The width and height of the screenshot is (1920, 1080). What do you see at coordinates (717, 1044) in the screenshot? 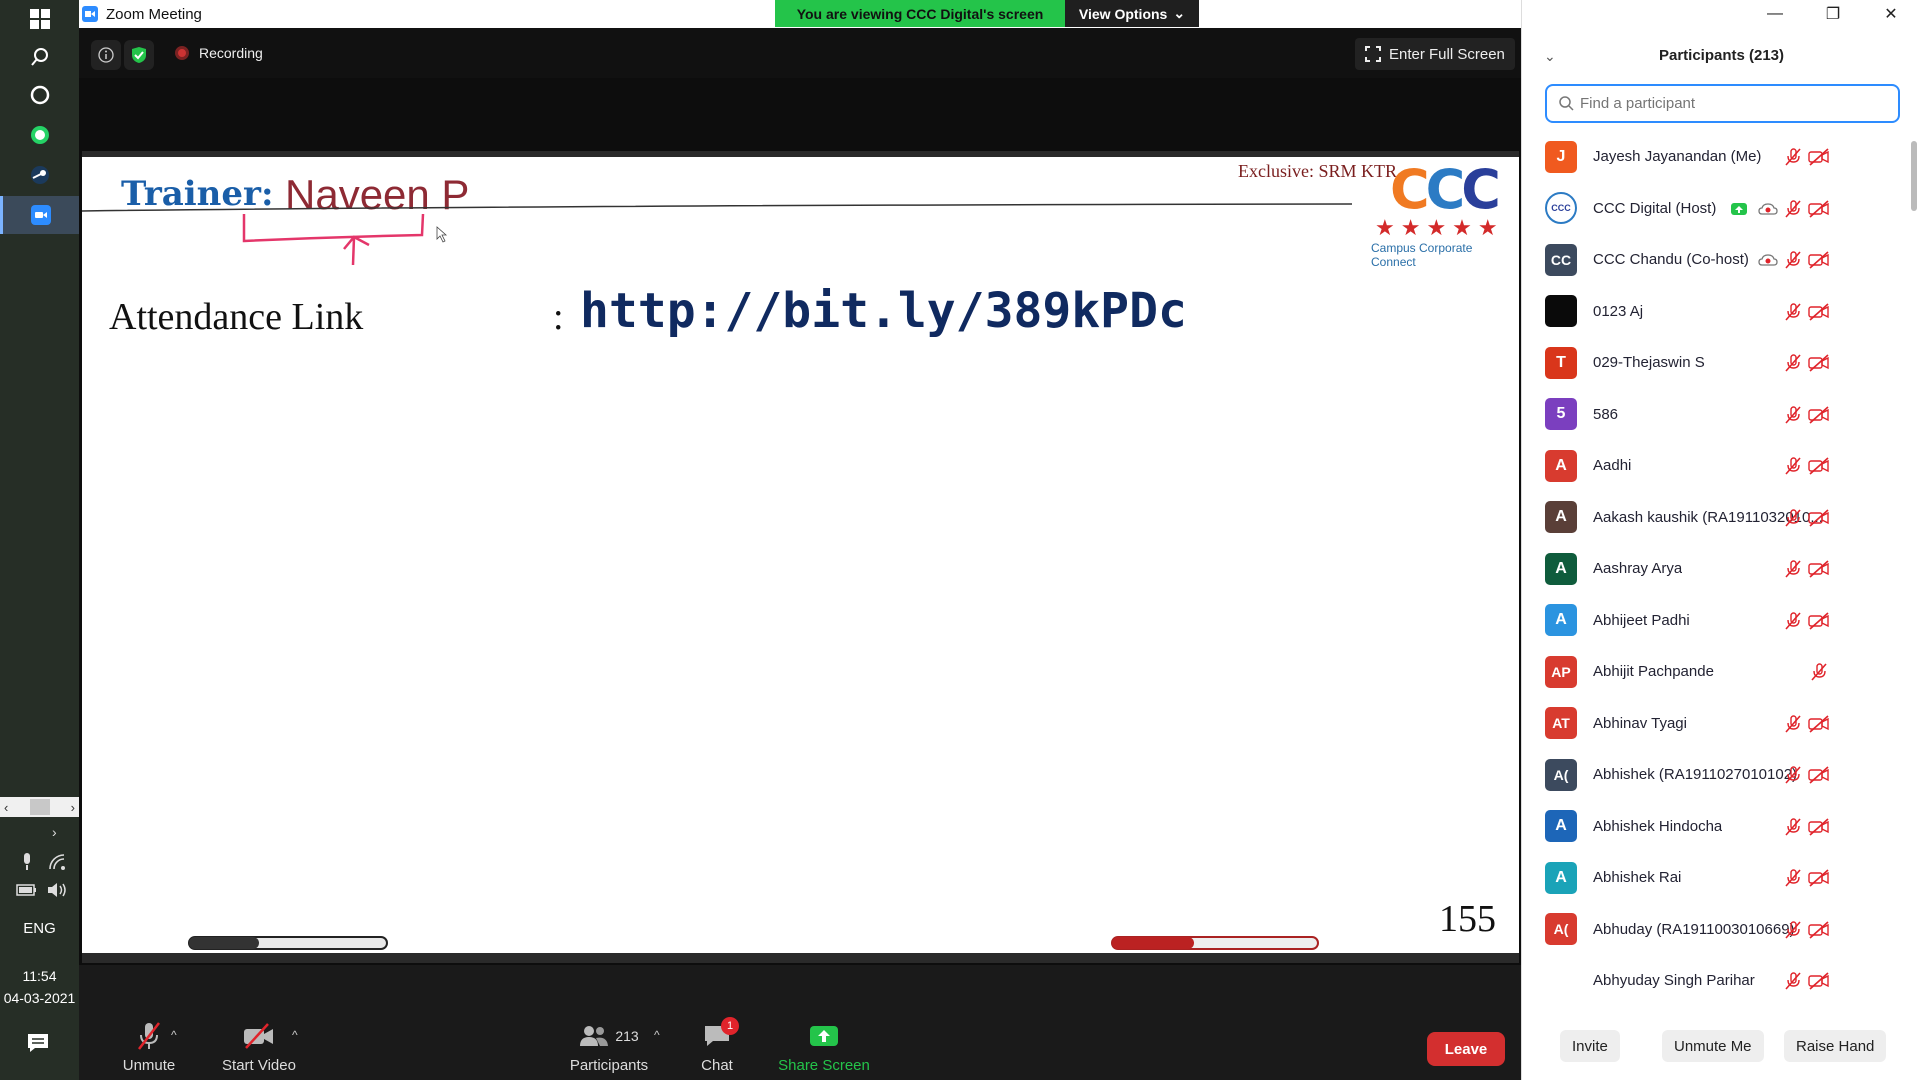
I see `chat-button: 1 Chat` at bounding box center [717, 1044].